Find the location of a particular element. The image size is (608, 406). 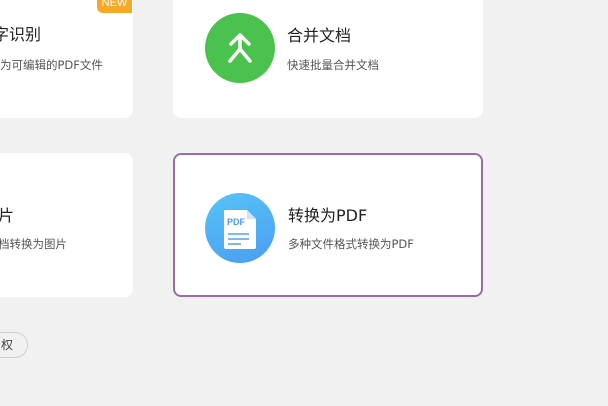

merge-icon is located at coordinates (240, 48).